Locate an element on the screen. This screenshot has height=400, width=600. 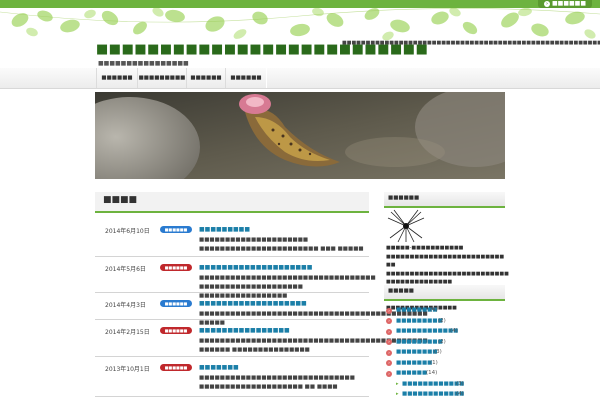
subcategory-item: ▸ ■■■■■■■■■■■■ (3) is located at coordinates (446, 384).